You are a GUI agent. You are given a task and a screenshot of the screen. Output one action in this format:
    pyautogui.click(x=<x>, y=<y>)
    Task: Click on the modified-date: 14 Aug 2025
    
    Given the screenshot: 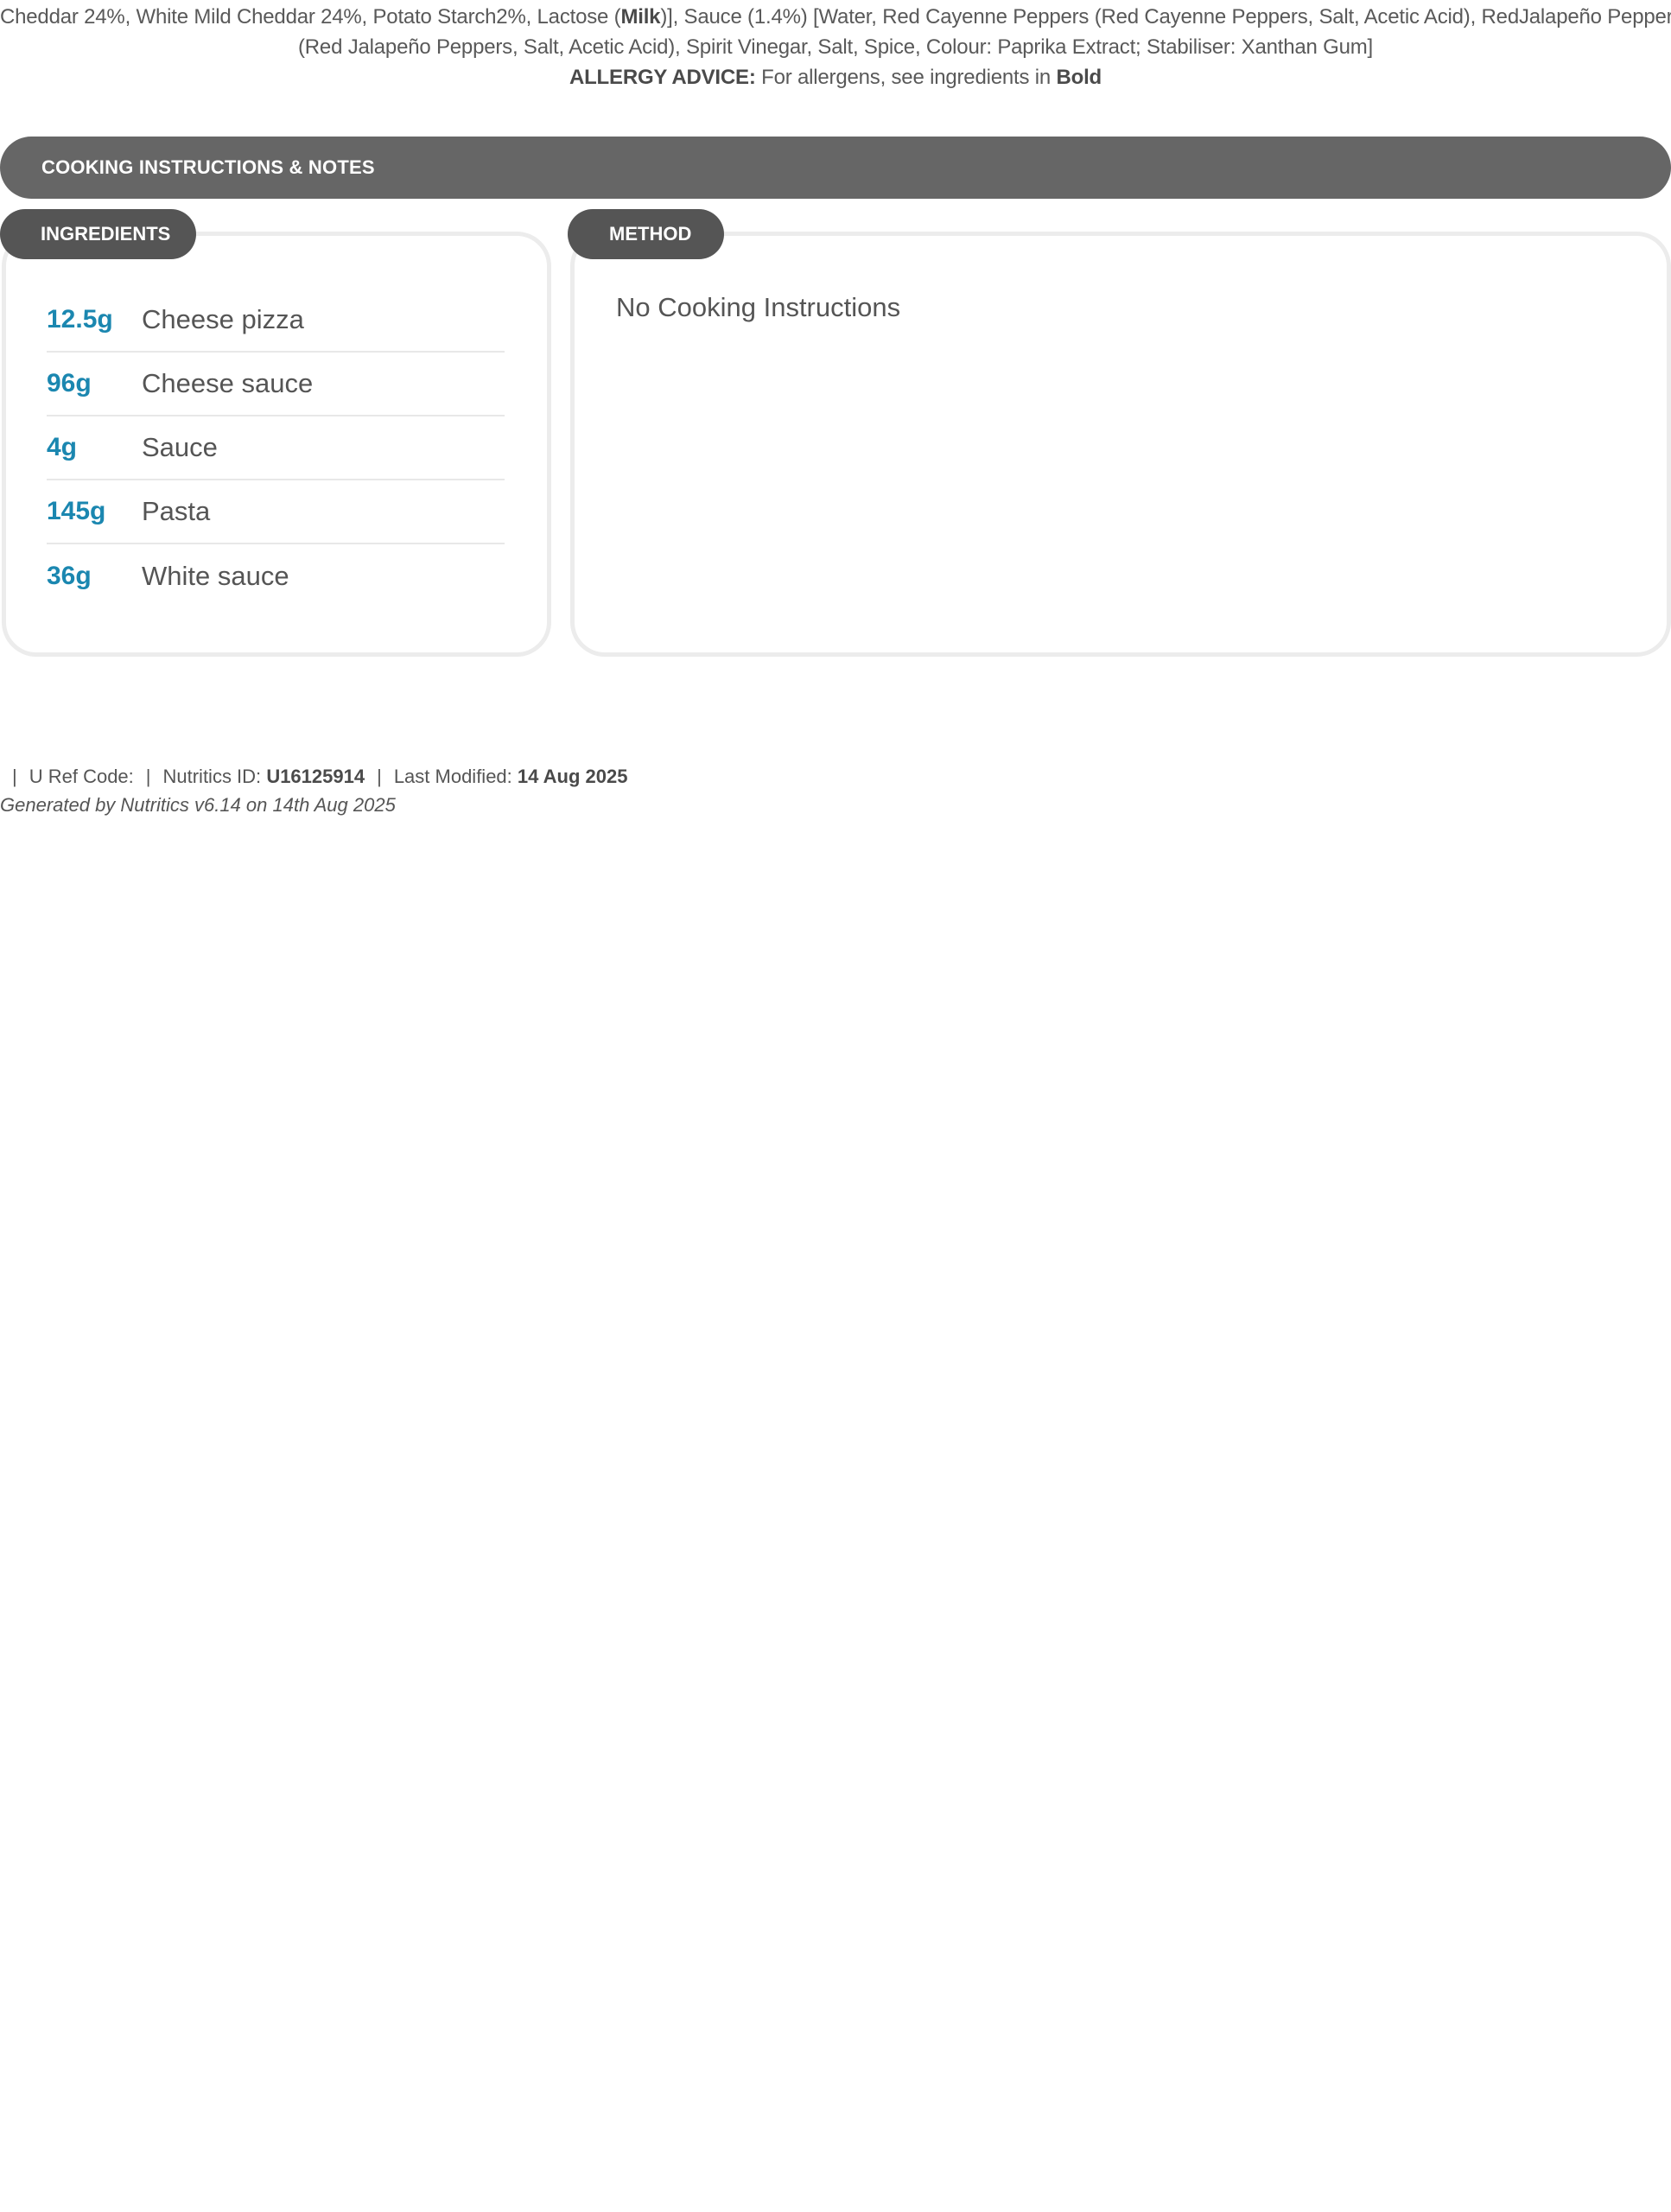 What is the action you would take?
    pyautogui.click(x=572, y=776)
    